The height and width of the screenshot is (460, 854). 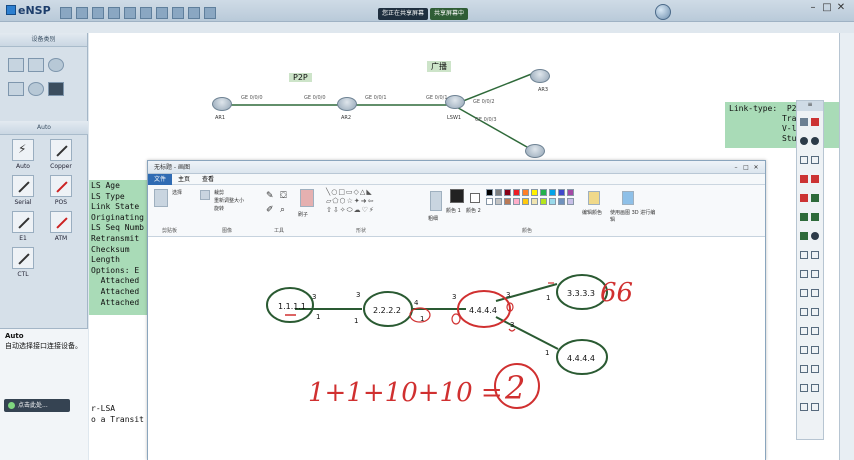 What do you see at coordinates (208, 179) in the screenshot?
I see `tab-view: 查看` at bounding box center [208, 179].